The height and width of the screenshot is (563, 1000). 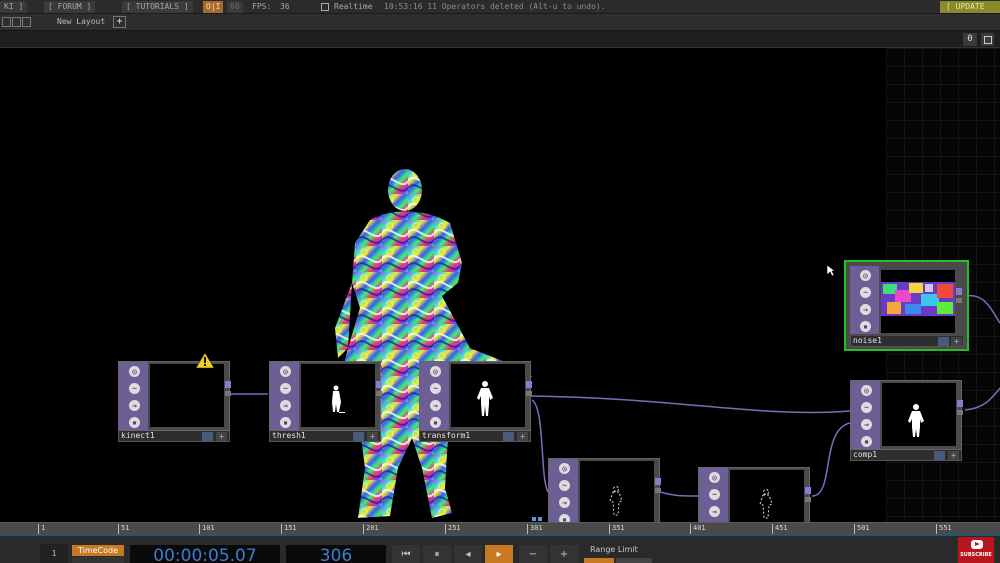 What do you see at coordinates (475, 436) in the screenshot?
I see `operator-name: transform1` at bounding box center [475, 436].